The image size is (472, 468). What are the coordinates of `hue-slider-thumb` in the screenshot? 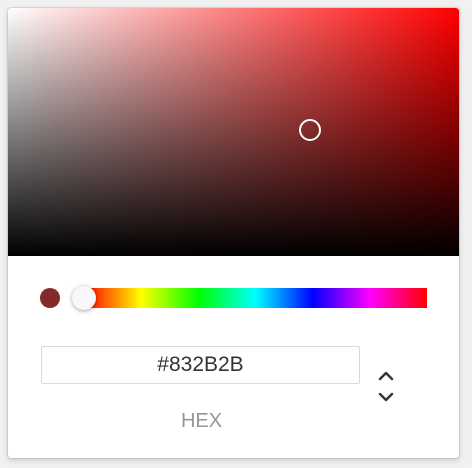 It's located at (84, 298).